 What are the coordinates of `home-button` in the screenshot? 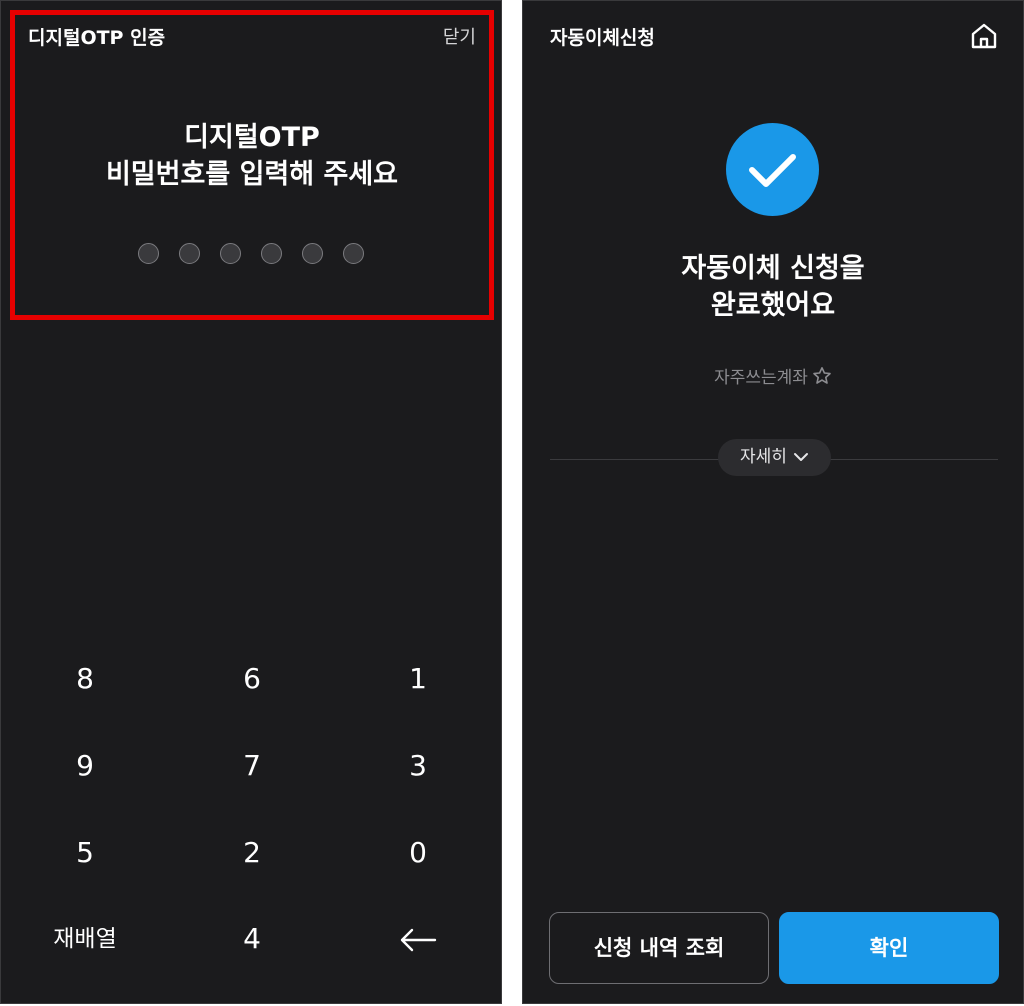 It's located at (984, 36).